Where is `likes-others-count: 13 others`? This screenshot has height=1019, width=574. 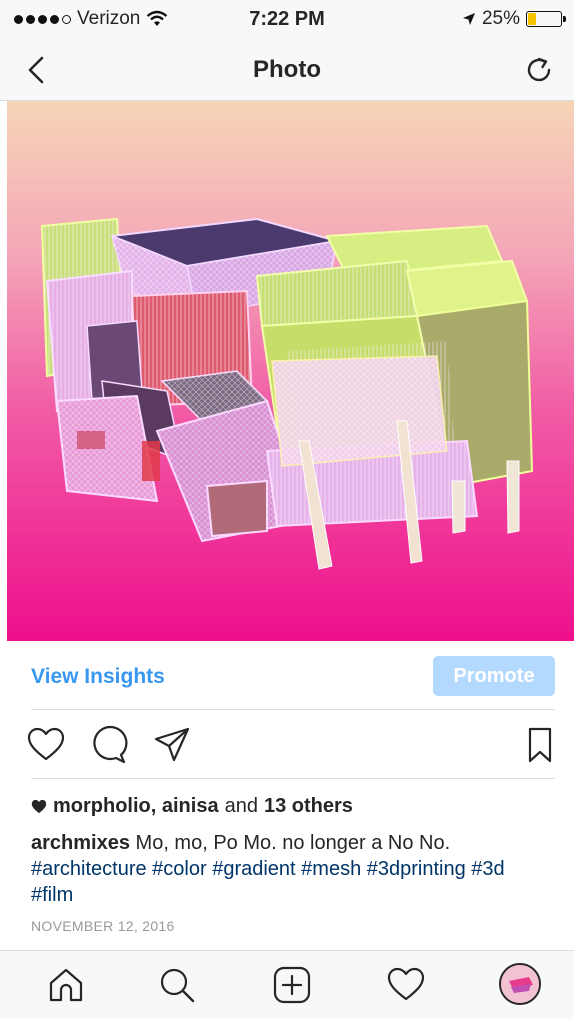 likes-others-count: 13 others is located at coordinates (308, 806).